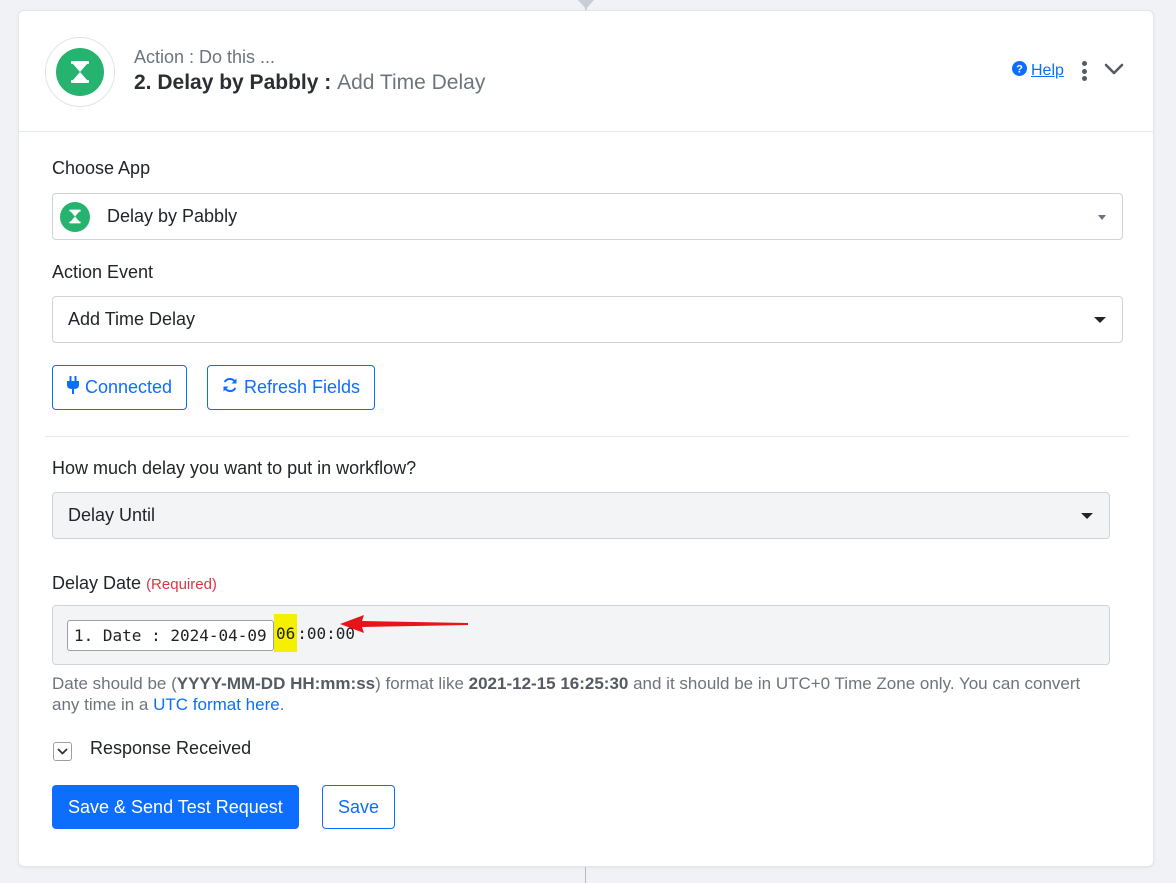  What do you see at coordinates (132, 319) in the screenshot?
I see `action-event-value: Add Time Delay` at bounding box center [132, 319].